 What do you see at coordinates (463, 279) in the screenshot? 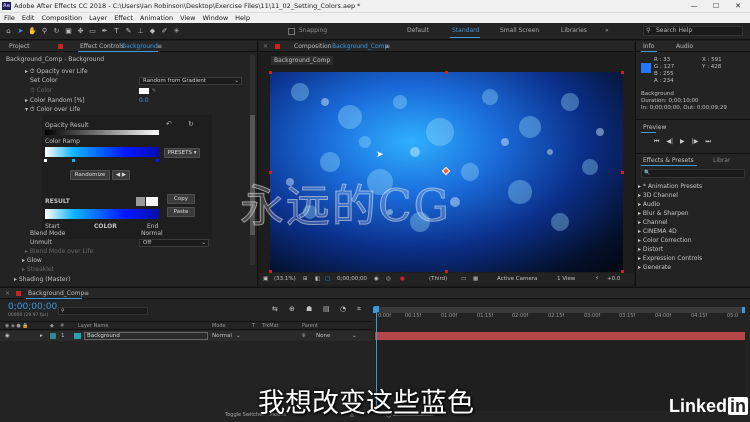
I see `region-of-interest-icon: ▭` at bounding box center [463, 279].